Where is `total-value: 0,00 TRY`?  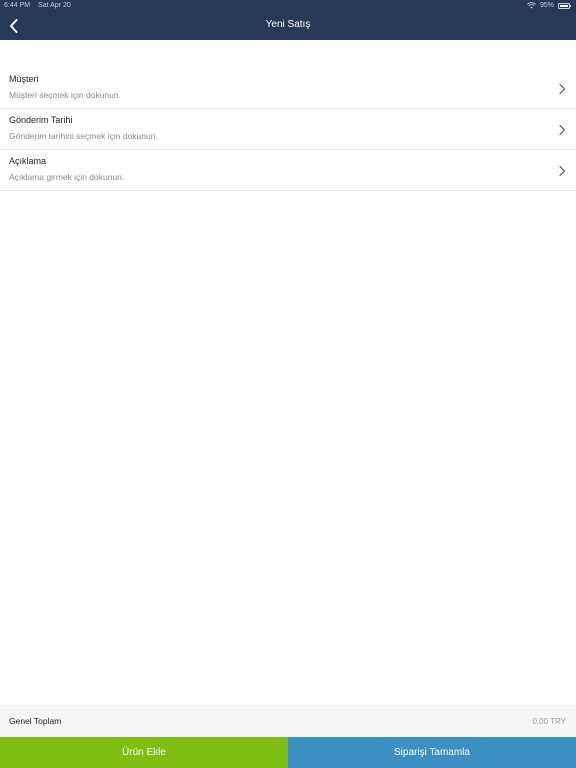
total-value: 0,00 TRY is located at coordinates (549, 721).